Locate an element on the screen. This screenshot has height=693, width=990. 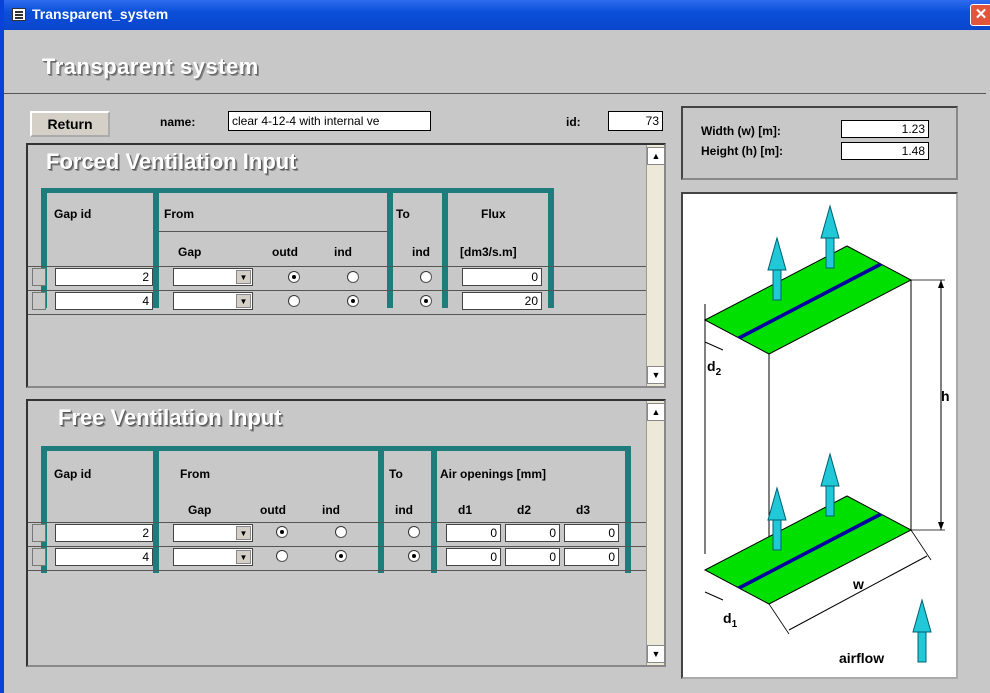
id-label: id: is located at coordinates (573, 122).